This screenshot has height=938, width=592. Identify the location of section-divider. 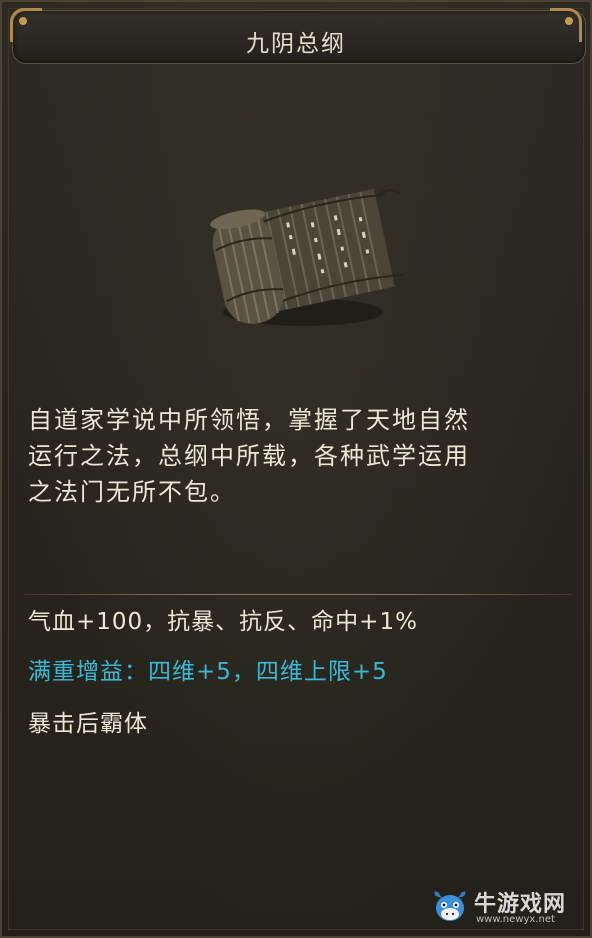
(298, 594).